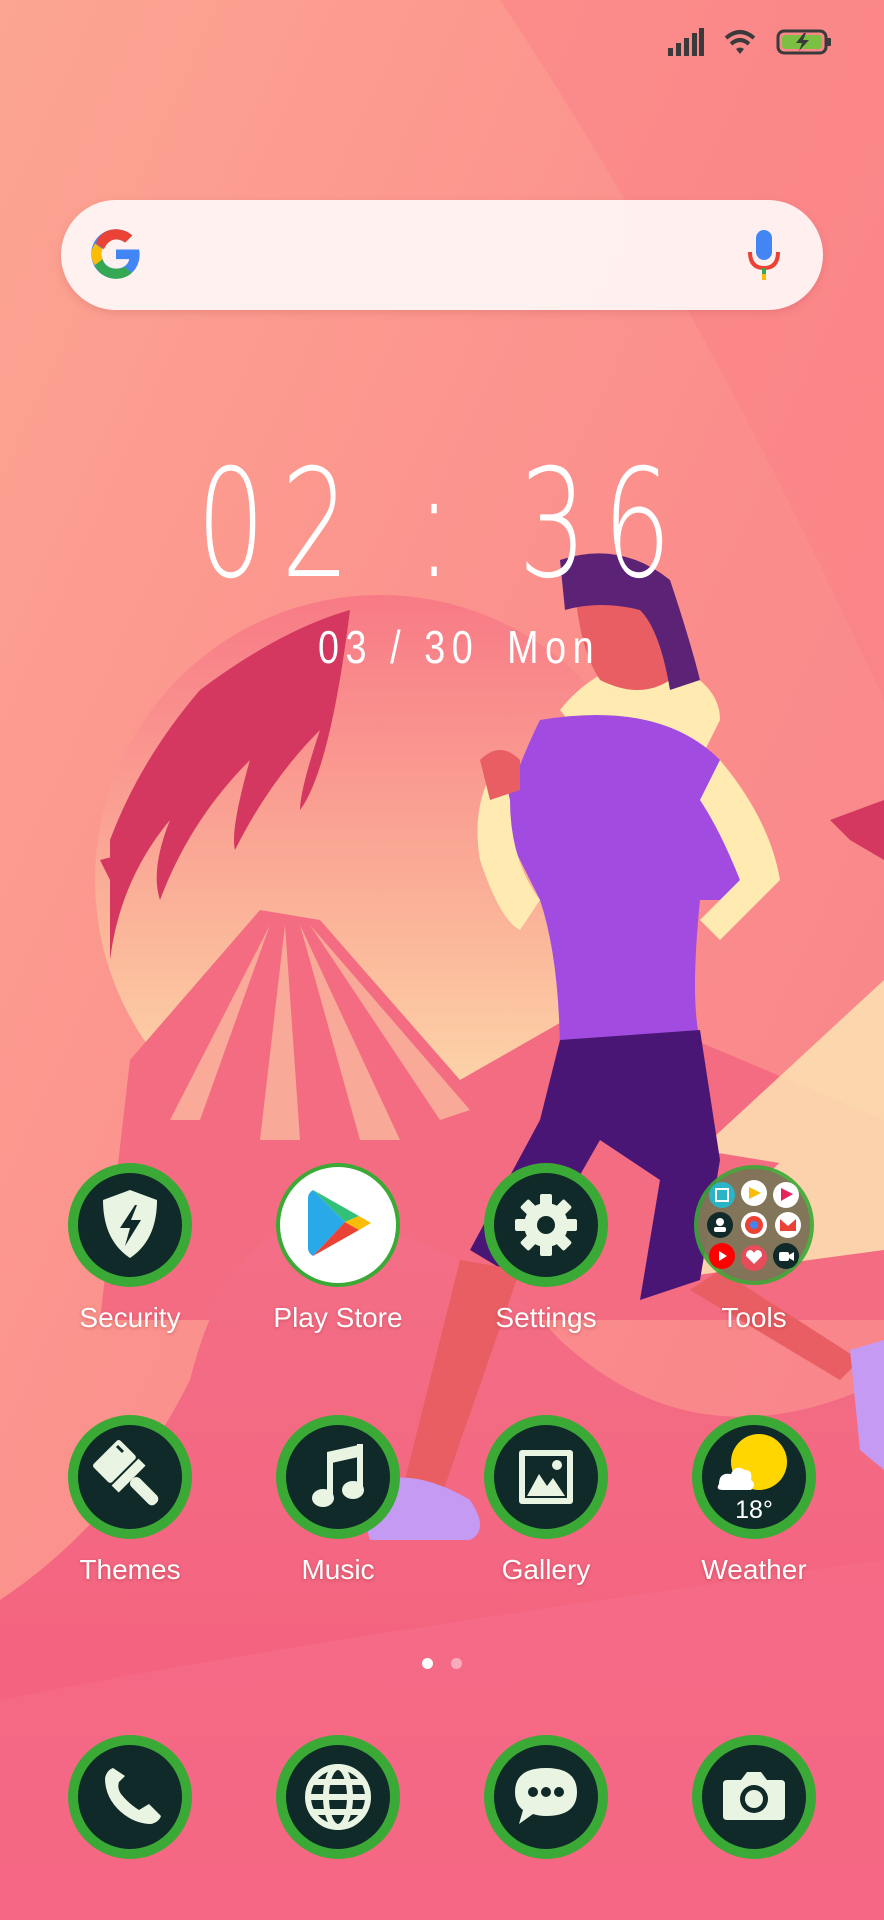 The image size is (884, 1920). I want to click on dock-messages, so click(546, 1797).